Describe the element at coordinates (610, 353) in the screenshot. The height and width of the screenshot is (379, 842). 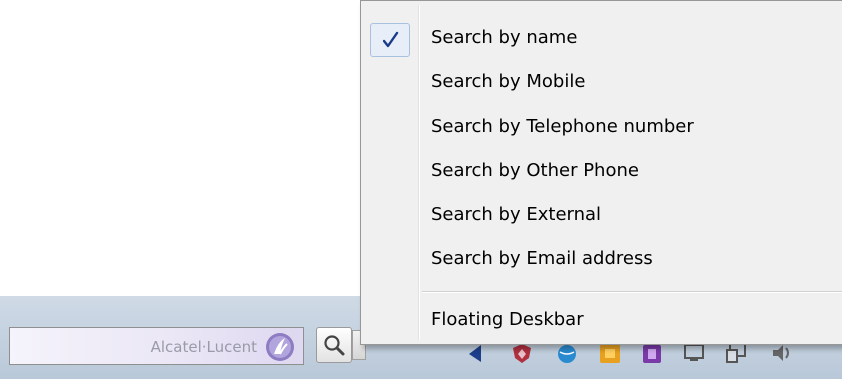
I see `orange-app-icon` at that location.